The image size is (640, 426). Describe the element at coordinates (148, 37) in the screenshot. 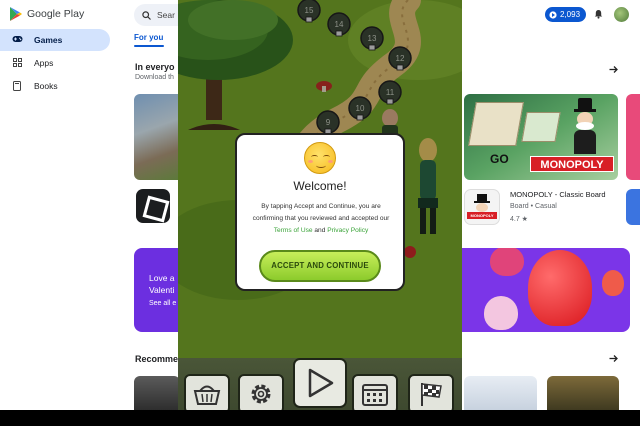

I see `tab-for-you: For you` at that location.